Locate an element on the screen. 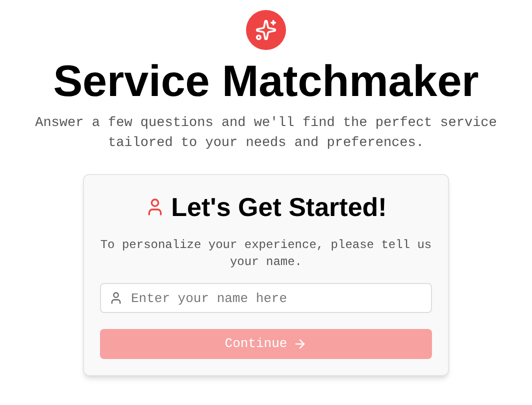 This screenshot has height=405, width=532. card-description: To personalize your experience, please tell us your name. is located at coordinates (266, 254).